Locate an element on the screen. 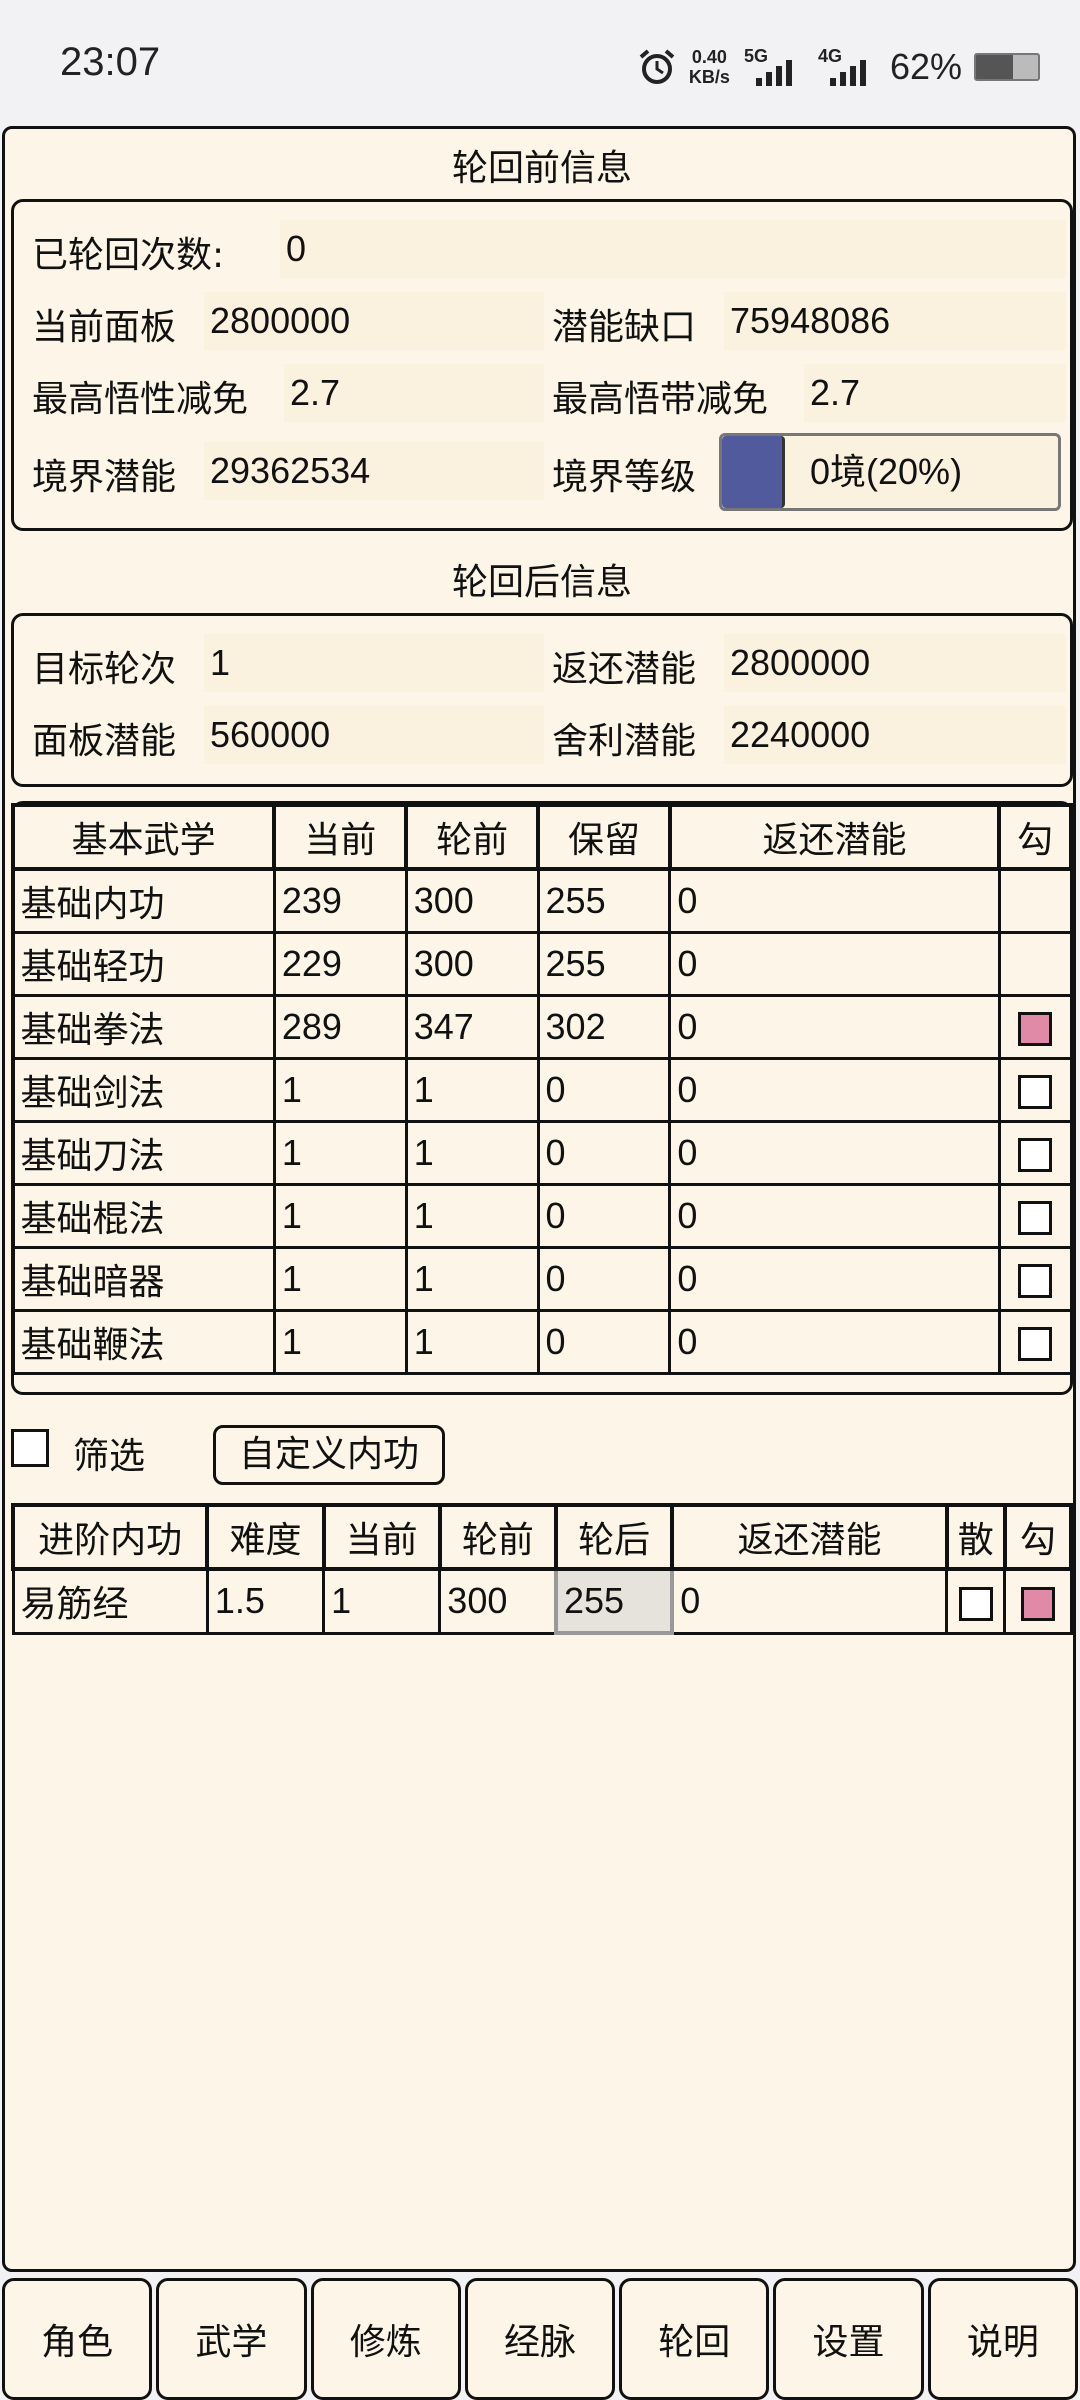 The height and width of the screenshot is (2400, 1080). potential-gap-value: 75948086 is located at coordinates (895, 321).